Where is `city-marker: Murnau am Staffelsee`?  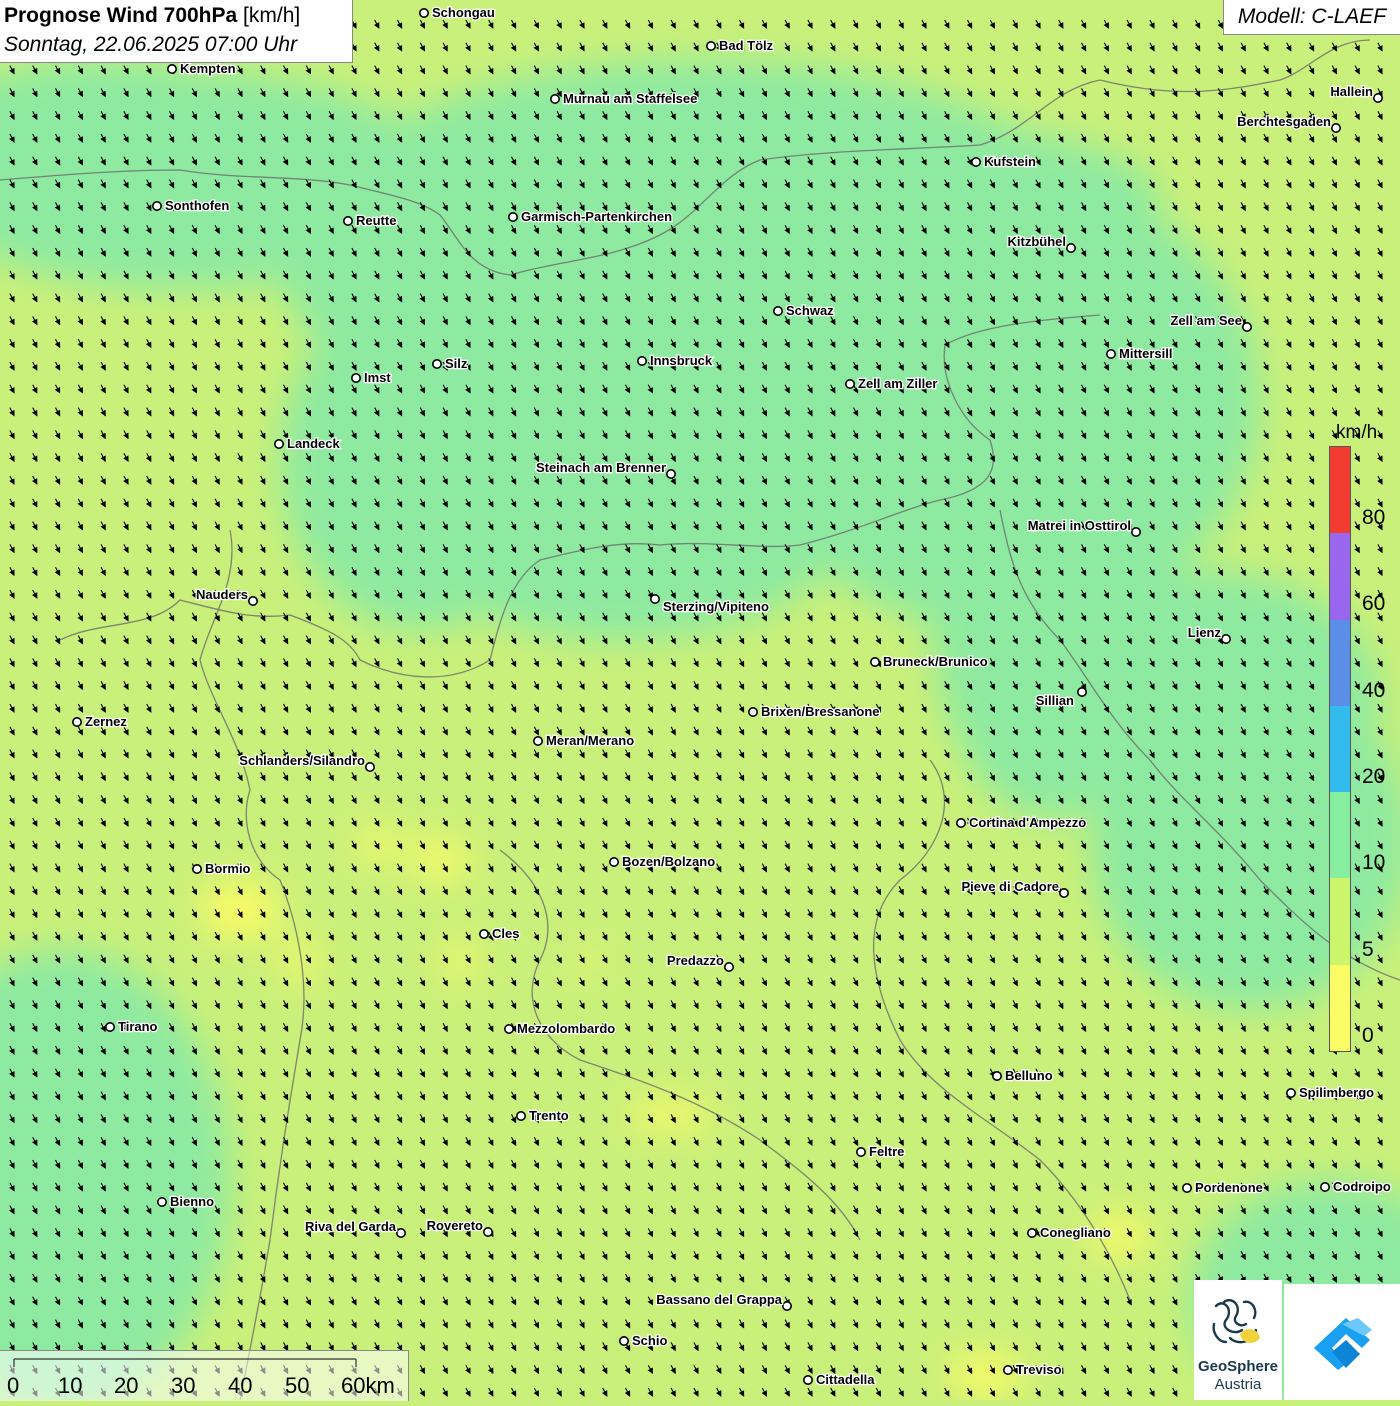 city-marker: Murnau am Staffelsee is located at coordinates (624, 98).